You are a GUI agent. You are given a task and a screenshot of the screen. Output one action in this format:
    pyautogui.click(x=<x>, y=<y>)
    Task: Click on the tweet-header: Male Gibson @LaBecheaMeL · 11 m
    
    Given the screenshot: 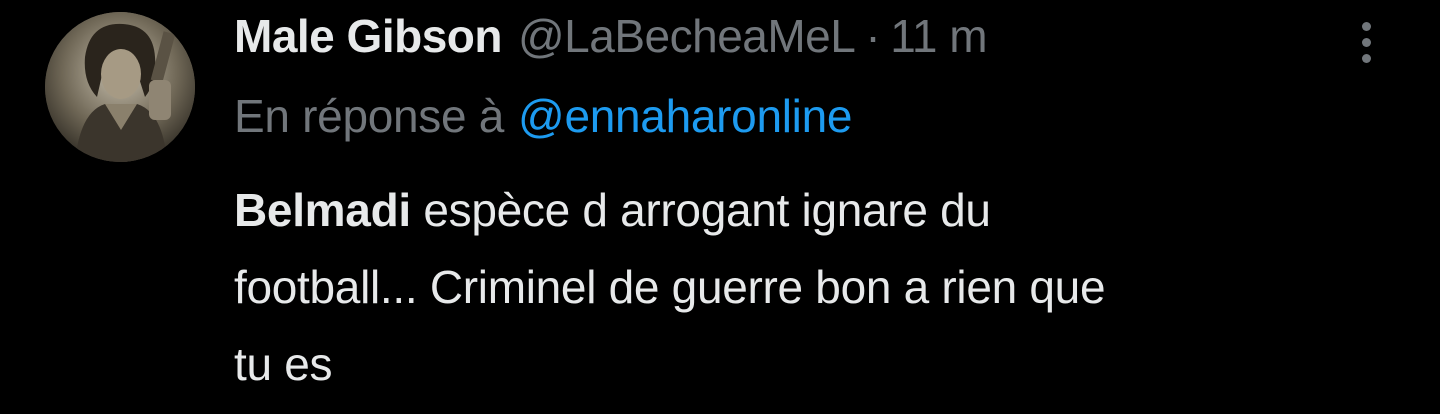 What is the action you would take?
    pyautogui.click(x=611, y=36)
    